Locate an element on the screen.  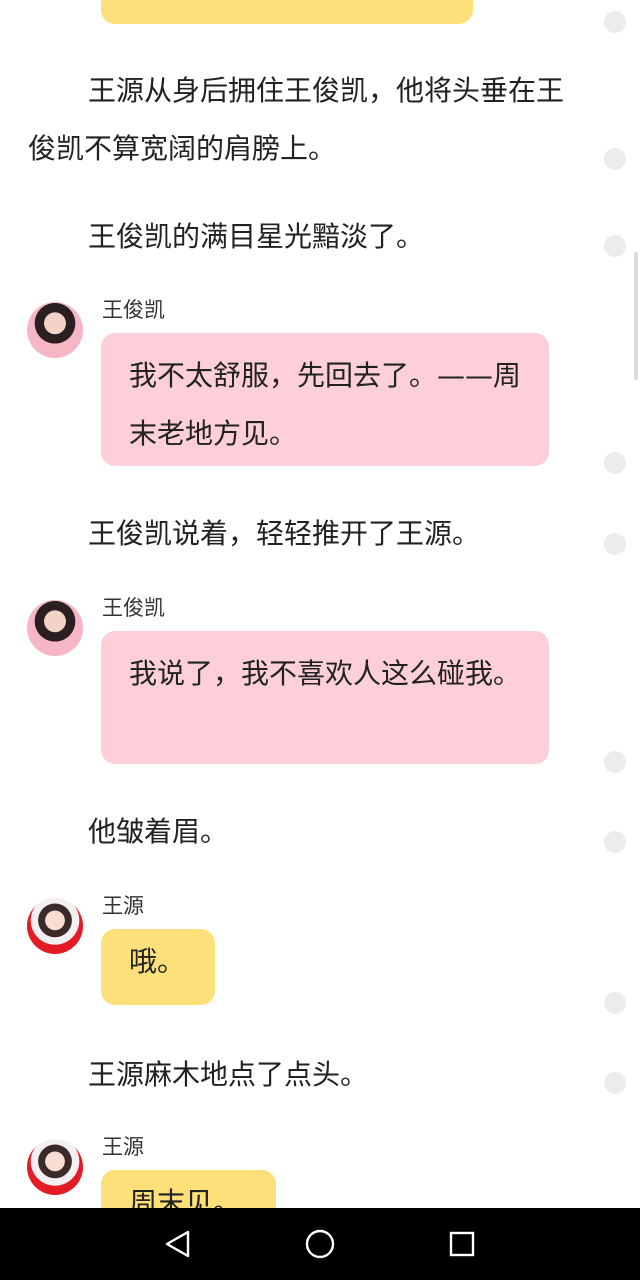
chat-bubble: 哦。 is located at coordinates (158, 967).